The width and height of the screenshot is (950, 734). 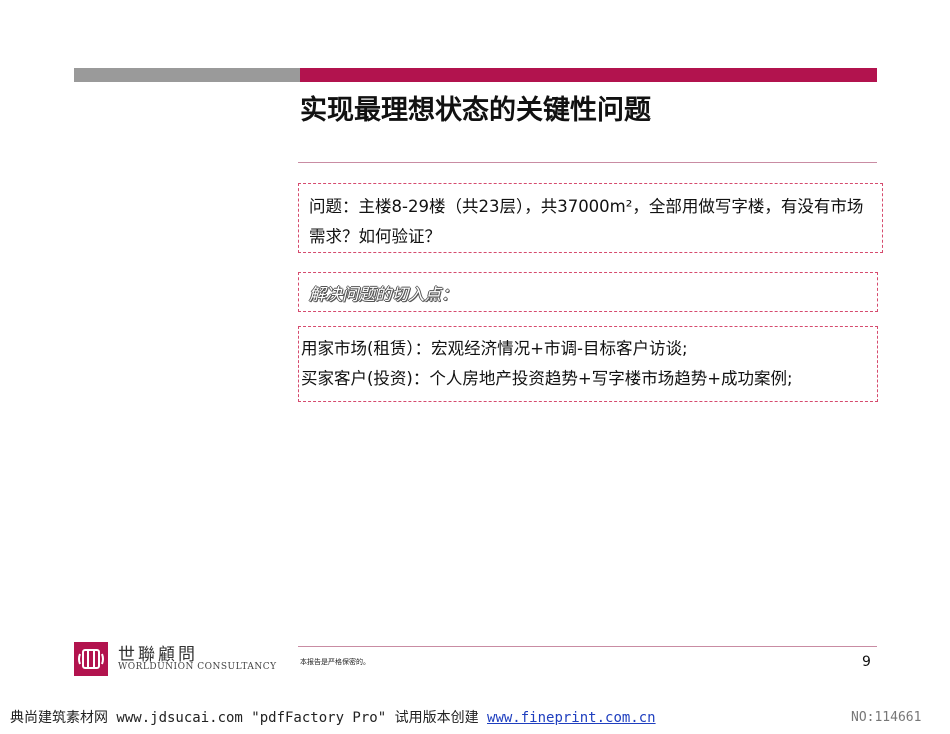 I want to click on approach-line-rental: 用家市场(租赁）：宏观经济情况+市调-目标客户访谈;, so click(x=494, y=348).